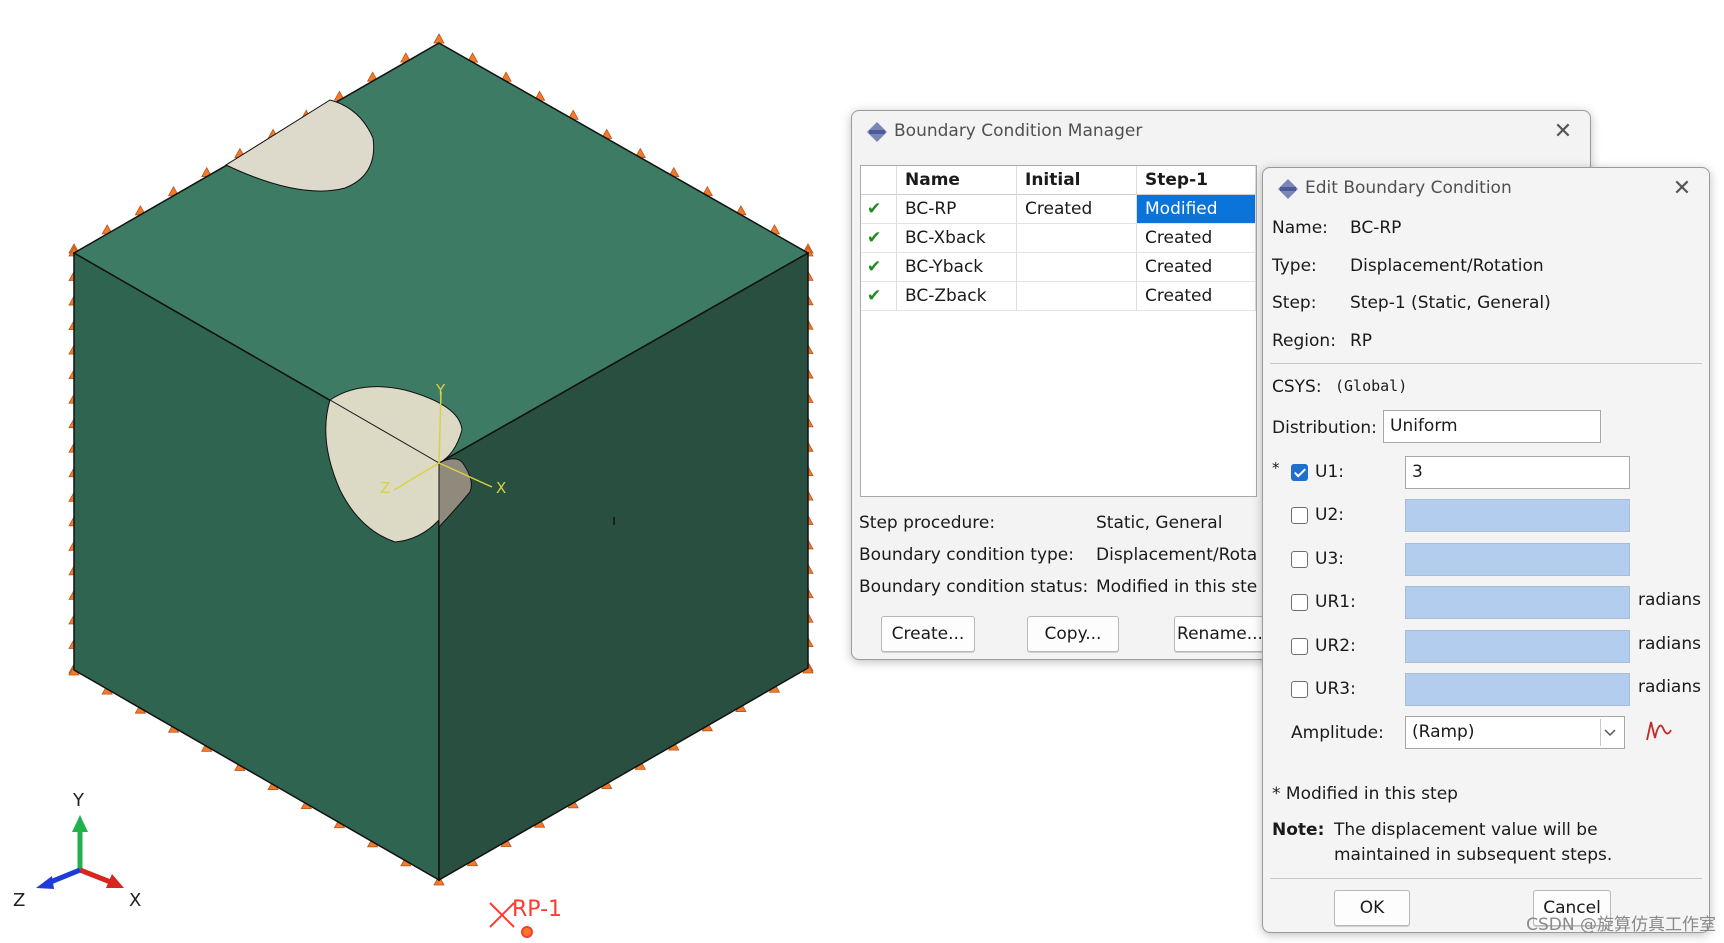 The width and height of the screenshot is (1724, 943). I want to click on bc-status-value: Modified in this ste, so click(1177, 587).